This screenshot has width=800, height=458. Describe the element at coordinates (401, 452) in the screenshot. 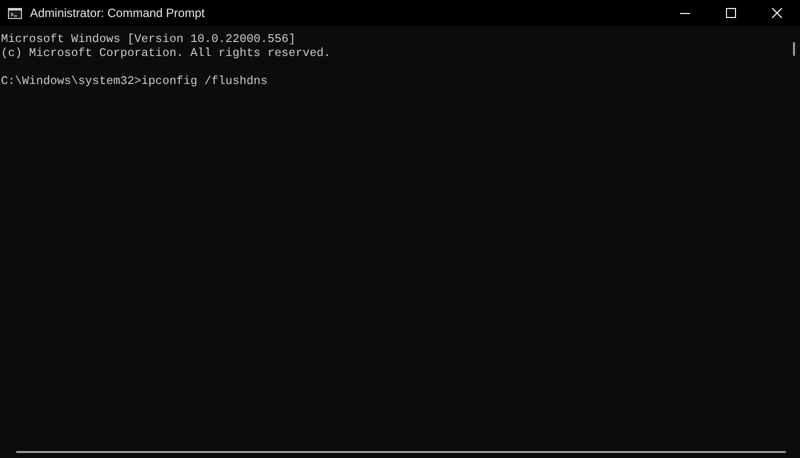

I see `horizontal-scrollbar` at that location.